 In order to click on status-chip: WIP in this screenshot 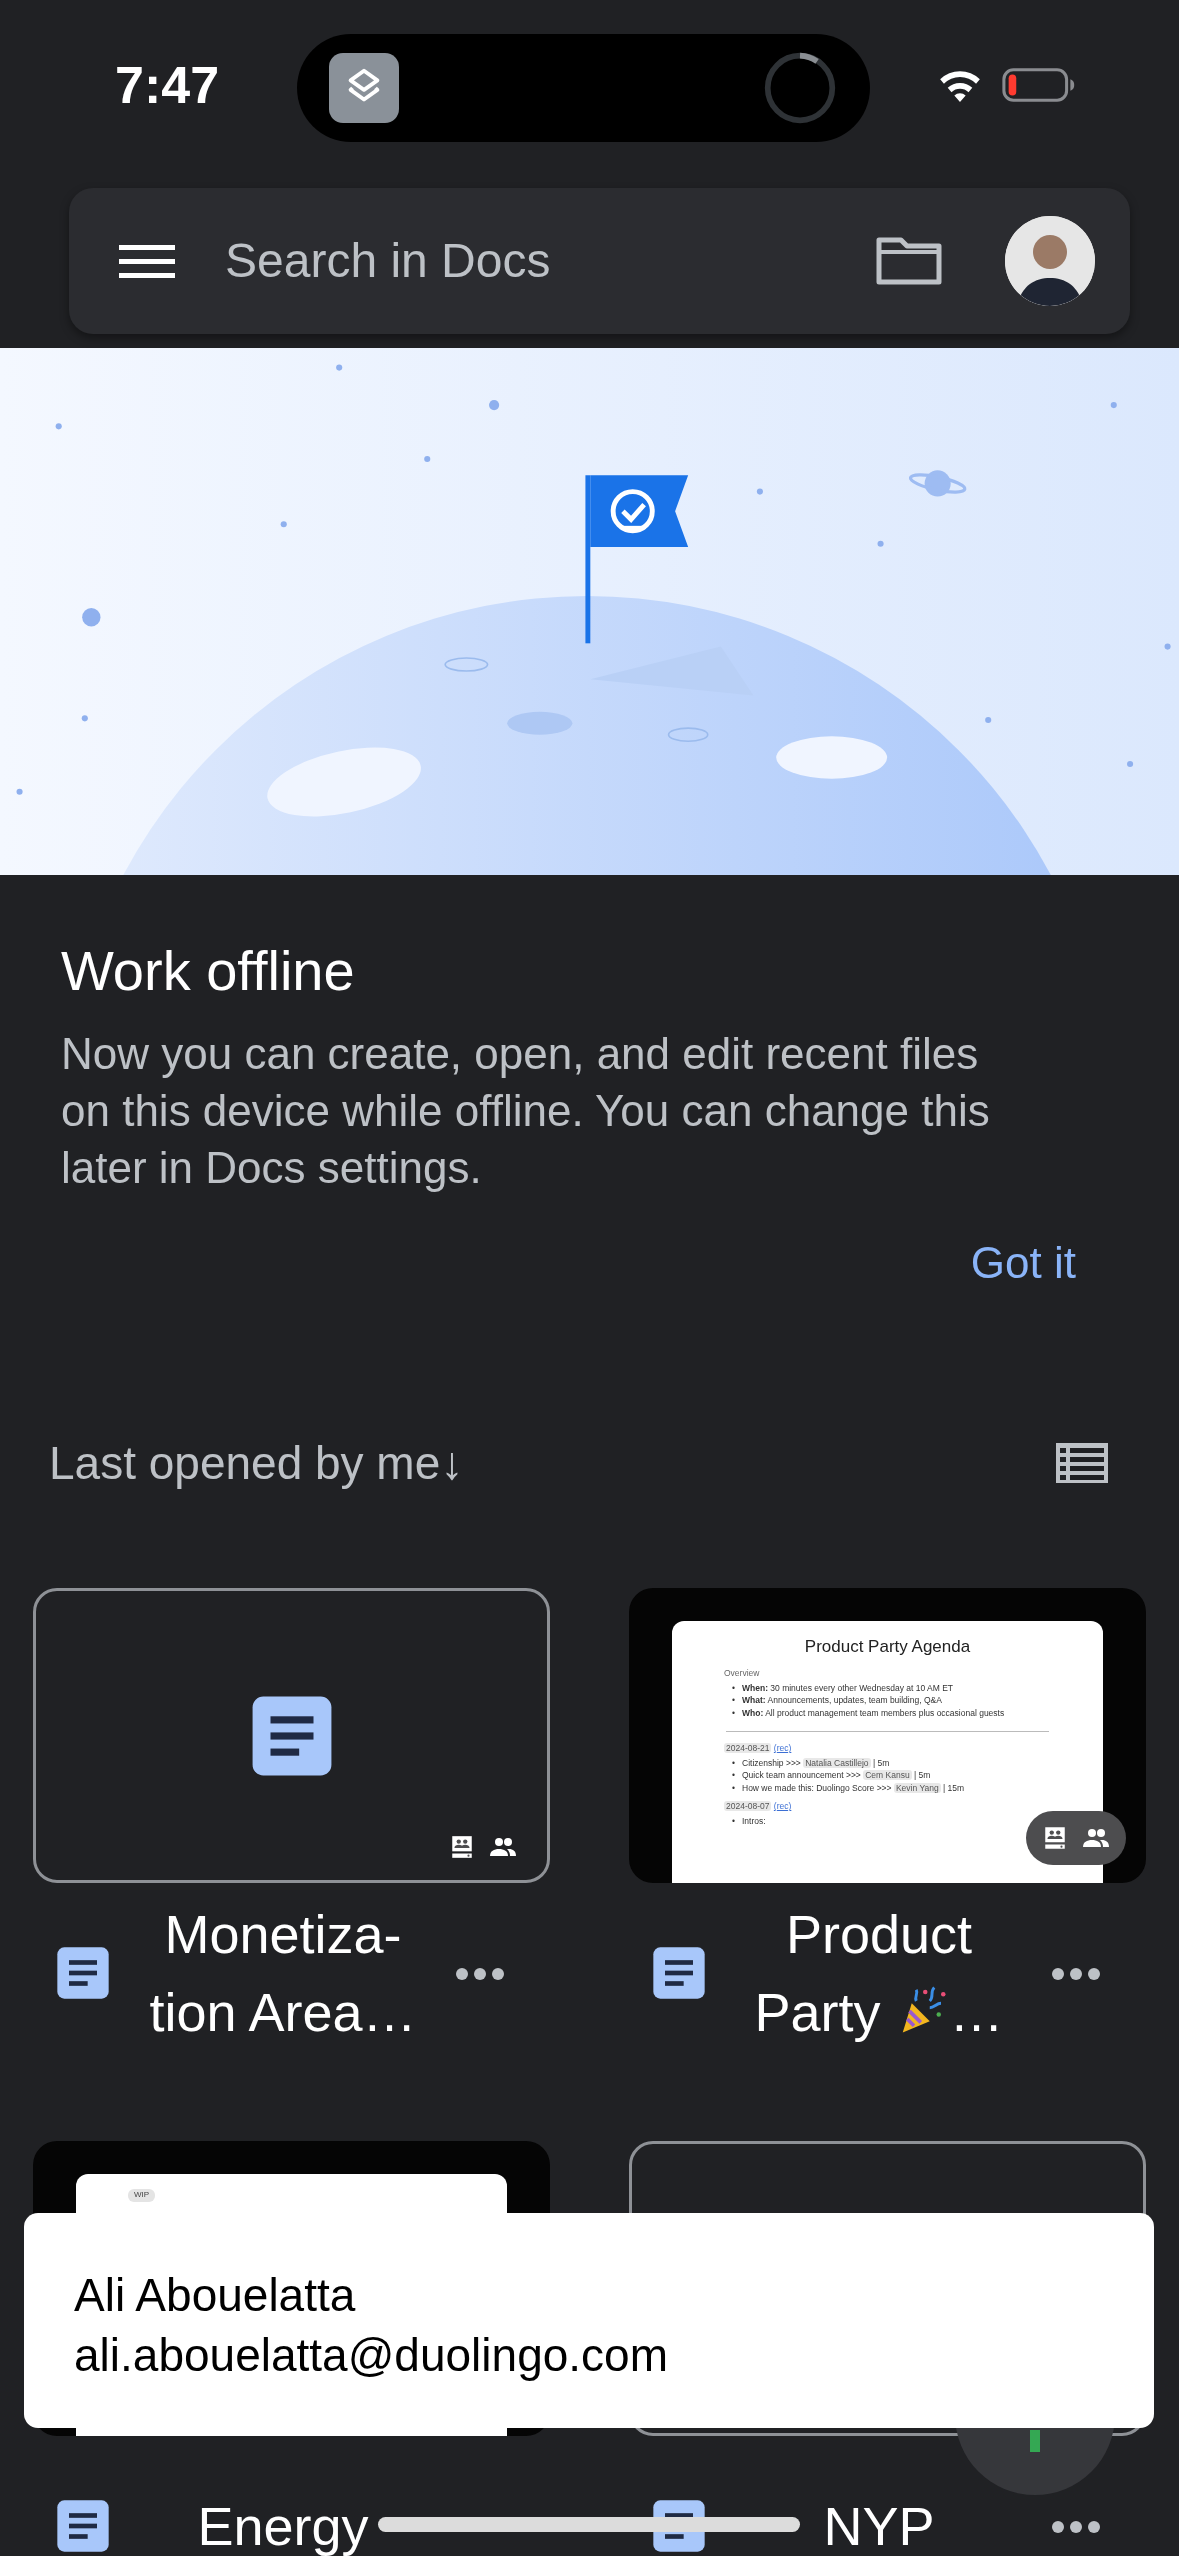, I will do `click(142, 2195)`.